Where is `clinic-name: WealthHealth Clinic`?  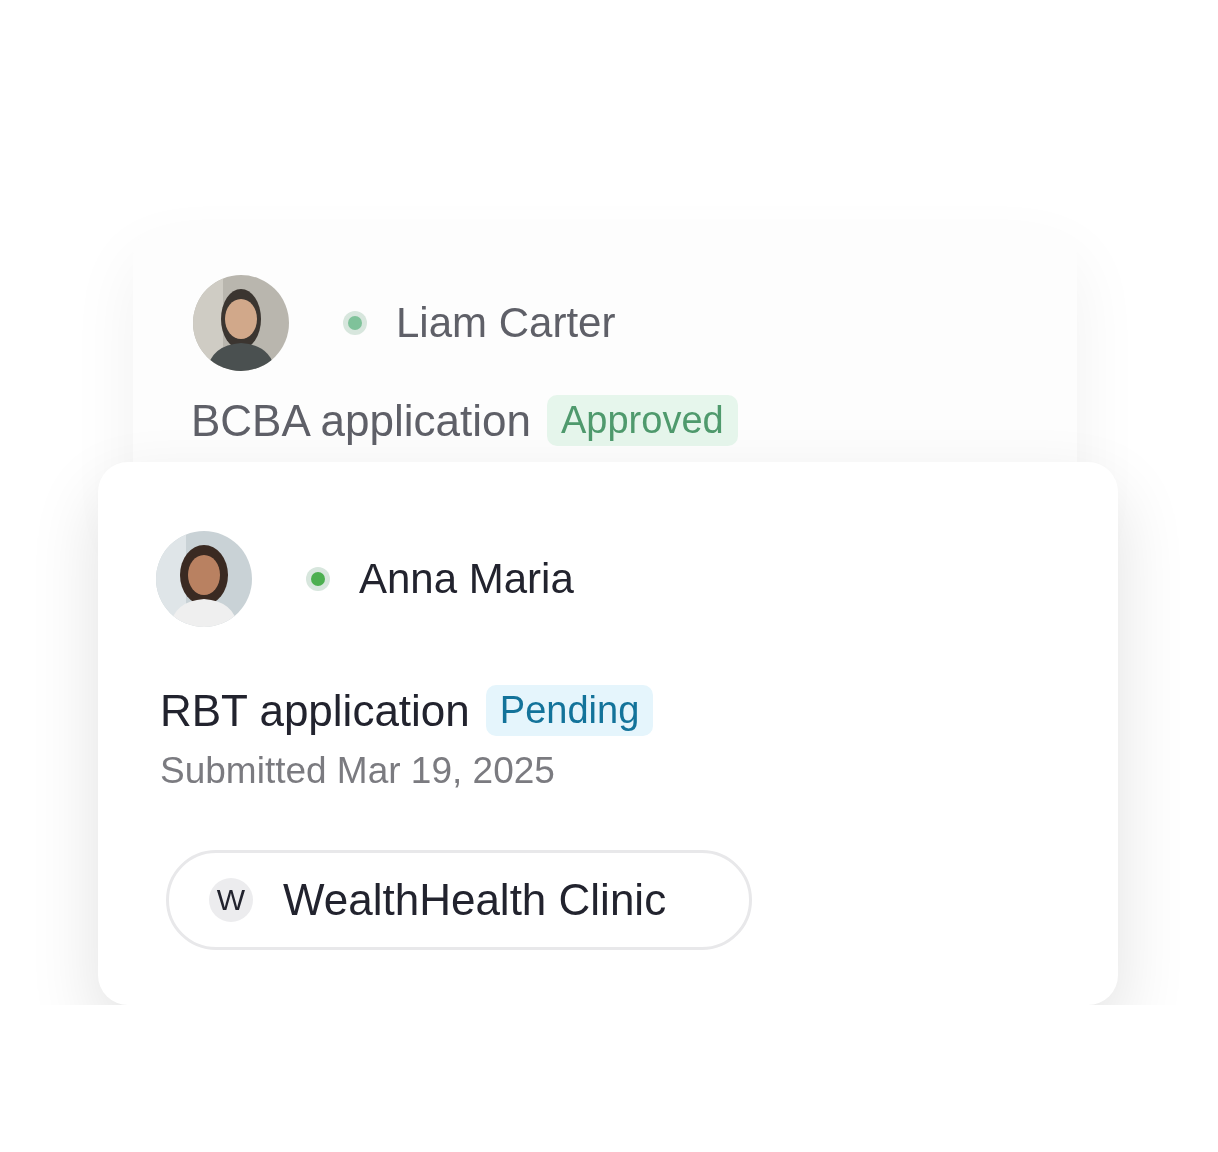
clinic-name: WealthHealth Clinic is located at coordinates (475, 900).